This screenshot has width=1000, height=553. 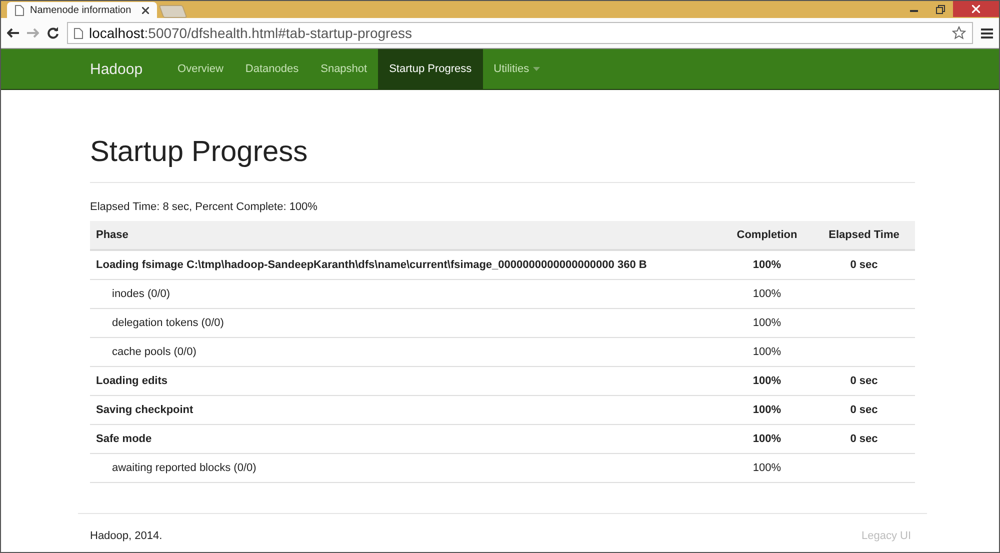 I want to click on menu-icon, so click(x=987, y=33).